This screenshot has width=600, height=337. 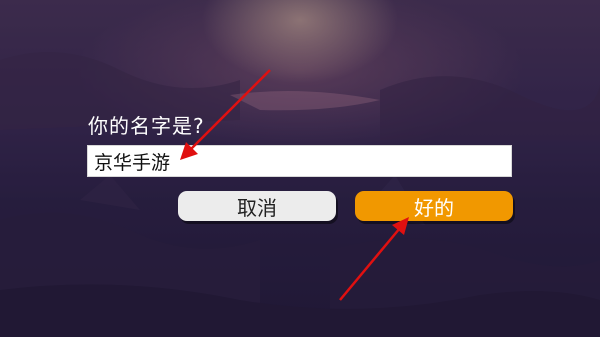 I want to click on ok-button: 好的, so click(x=434, y=206).